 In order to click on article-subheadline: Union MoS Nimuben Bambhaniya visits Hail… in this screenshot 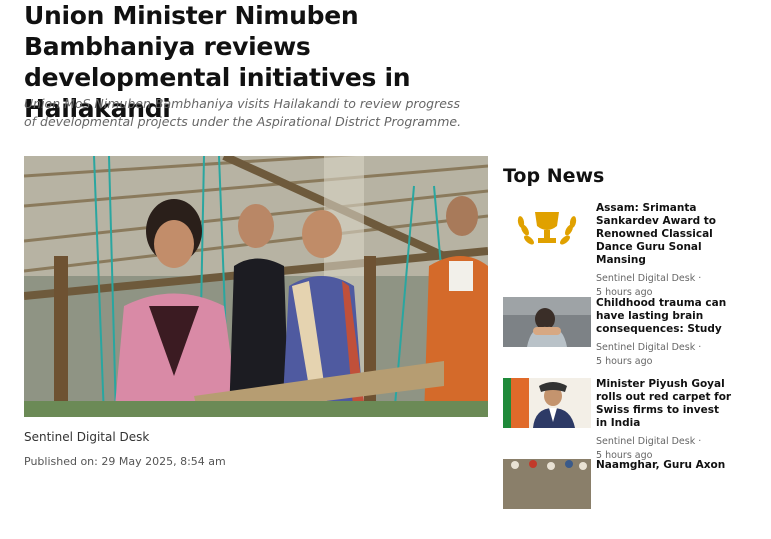, I will do `click(243, 112)`.